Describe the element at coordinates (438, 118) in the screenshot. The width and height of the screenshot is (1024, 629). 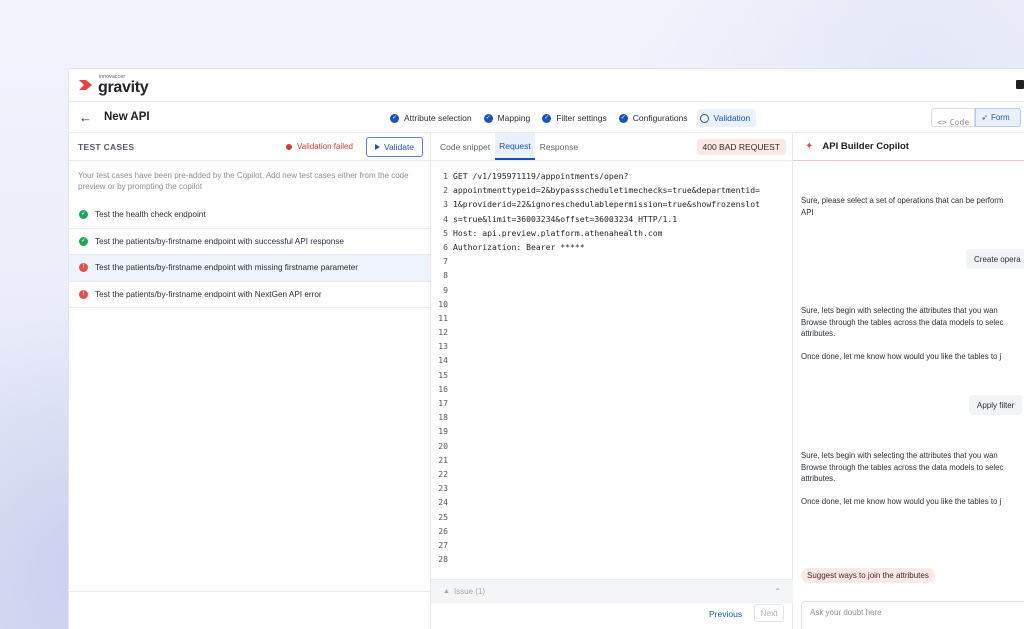
I see `step-label: Attribute selection` at that location.